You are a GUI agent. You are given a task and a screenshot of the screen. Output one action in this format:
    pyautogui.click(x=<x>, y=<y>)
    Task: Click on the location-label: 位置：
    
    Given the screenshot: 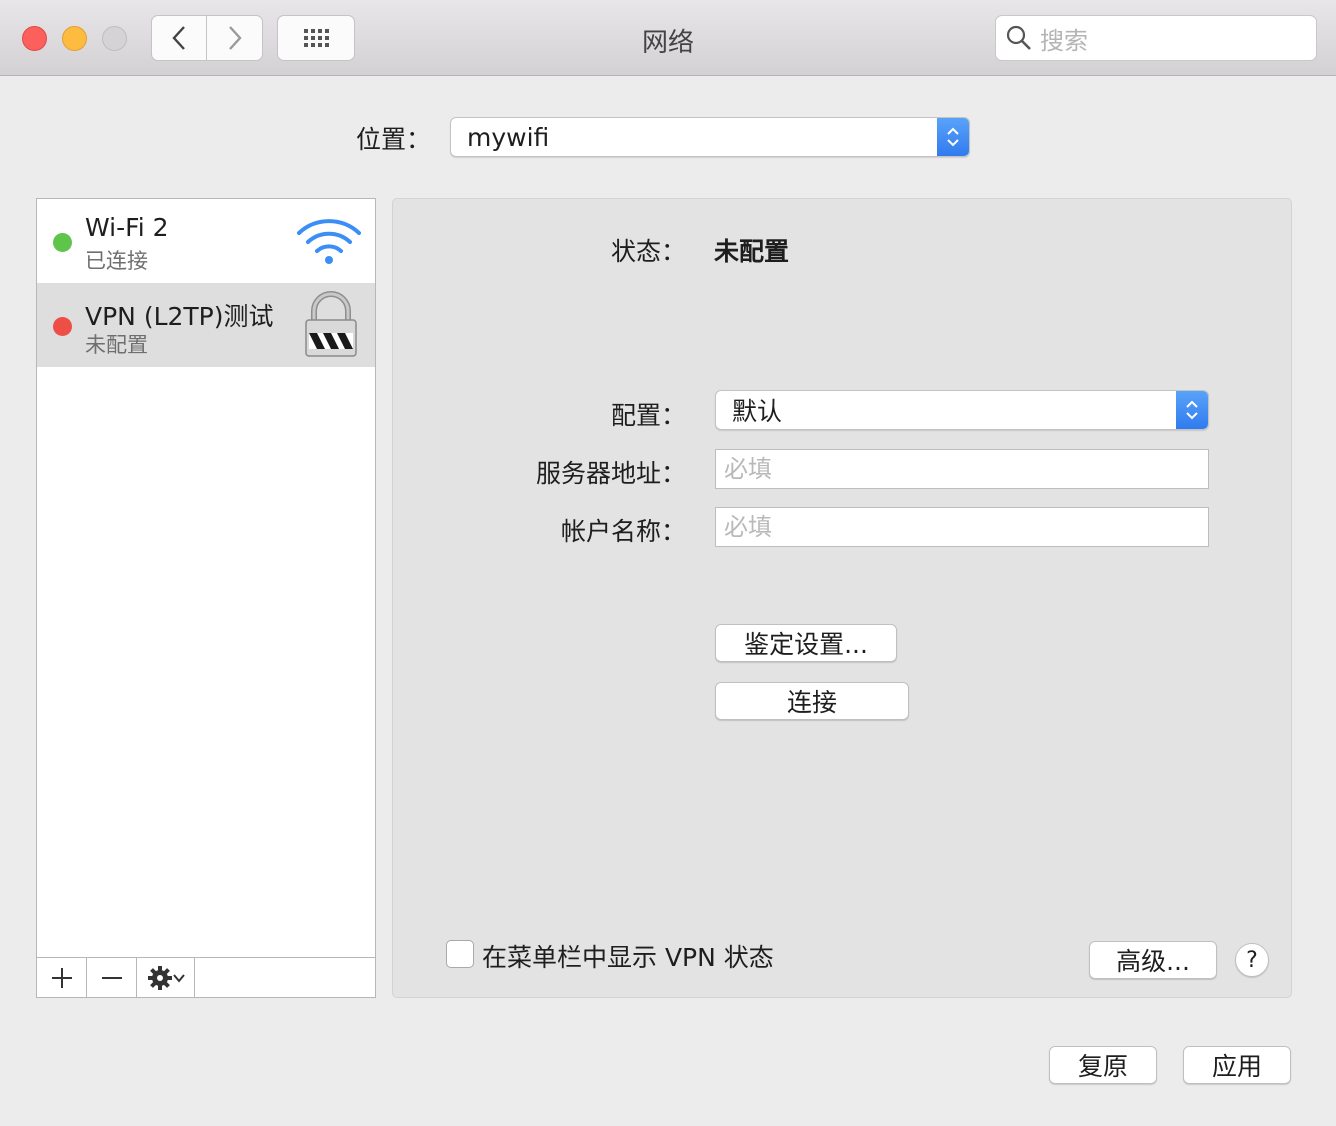 What is the action you would take?
    pyautogui.click(x=394, y=139)
    